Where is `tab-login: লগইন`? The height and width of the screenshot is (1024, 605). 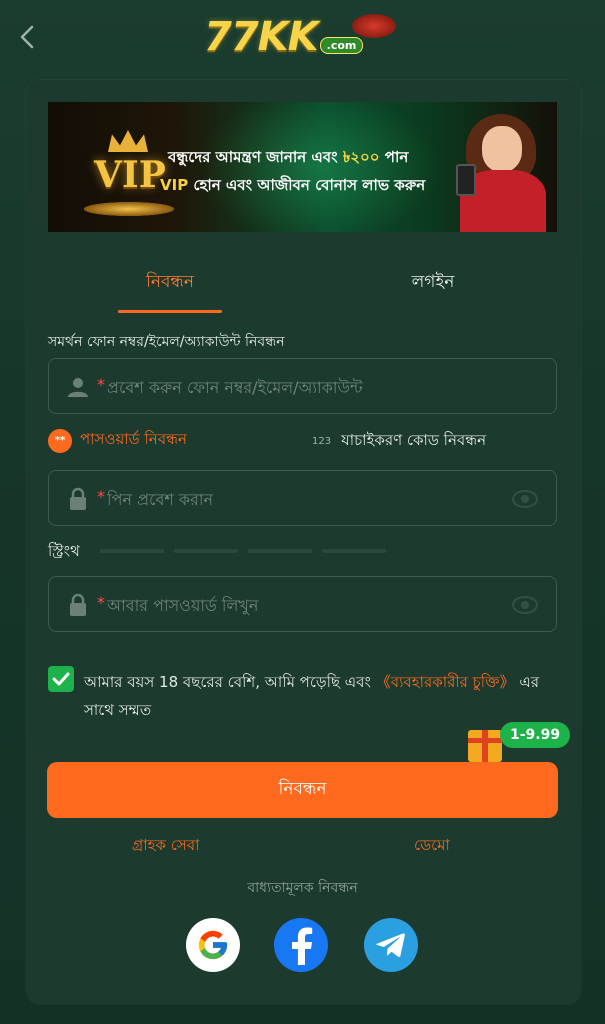
tab-login: লগইন is located at coordinates (433, 283).